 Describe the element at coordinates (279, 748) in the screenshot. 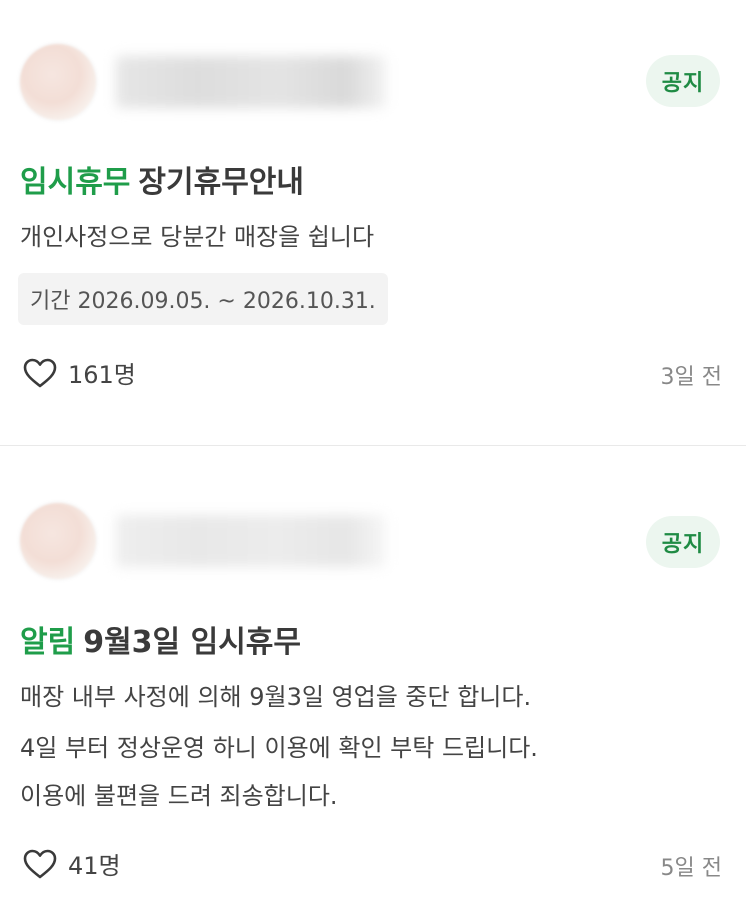

I see `post-body-line: 4일 부터 정상운영 하니 이용에 확인 부탁 드립니다.` at that location.